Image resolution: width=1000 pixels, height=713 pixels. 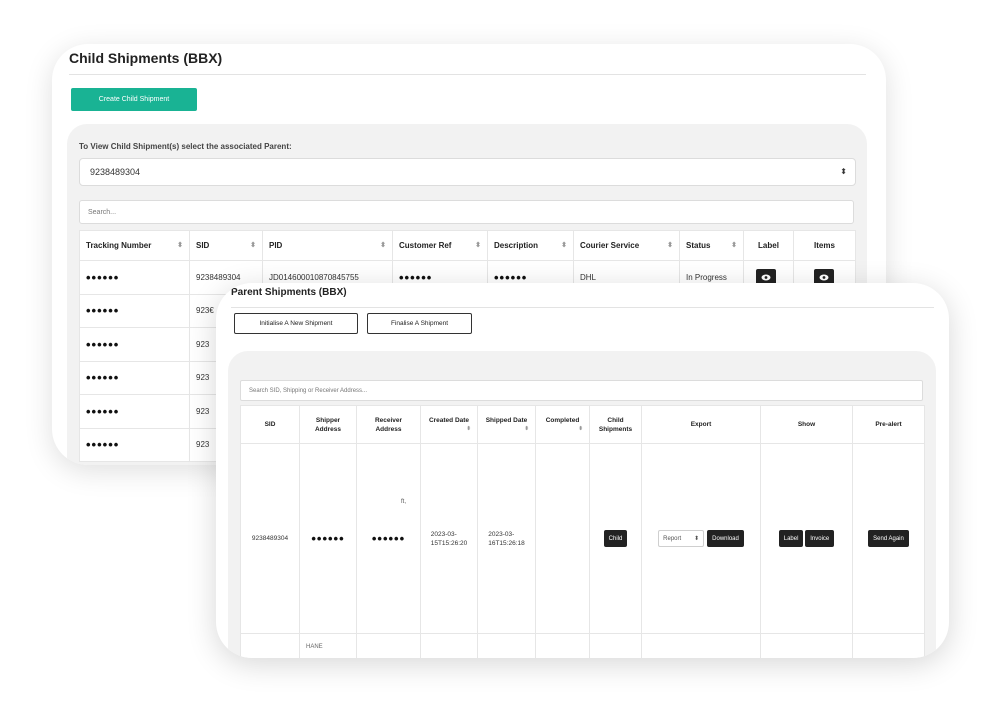 What do you see at coordinates (296, 323) in the screenshot?
I see `initialise-shipment-button: Initialise A New Shipment` at bounding box center [296, 323].